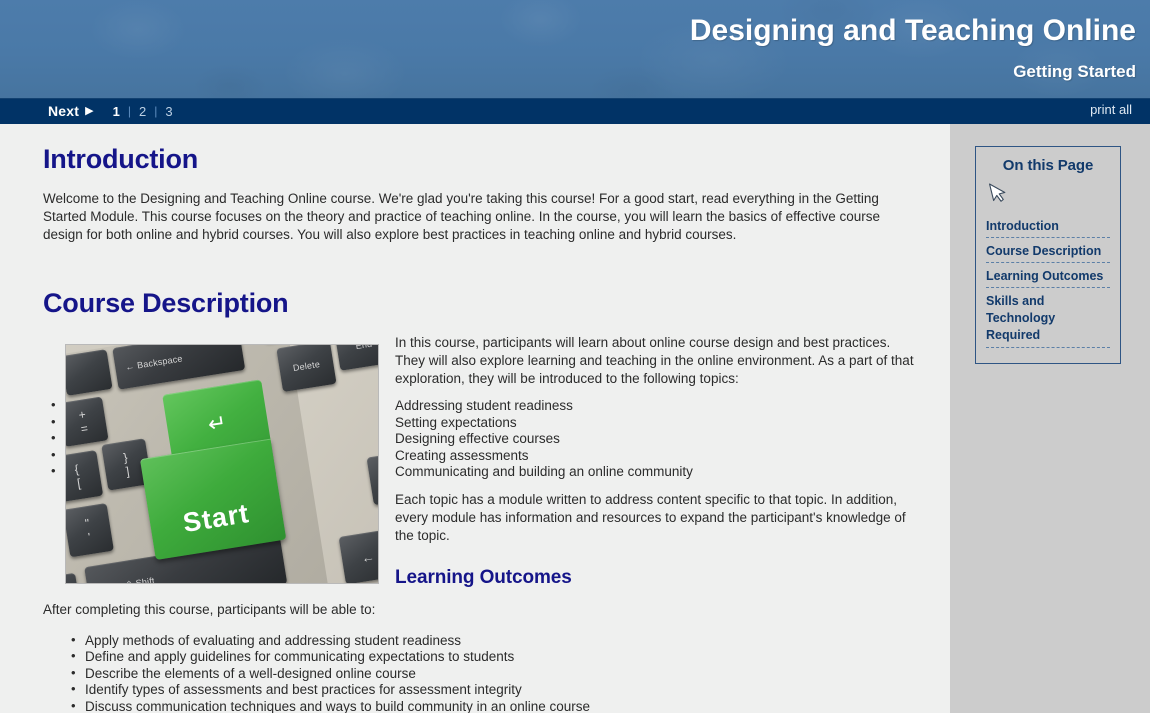  I want to click on key-question: ?, so click(74, 577).